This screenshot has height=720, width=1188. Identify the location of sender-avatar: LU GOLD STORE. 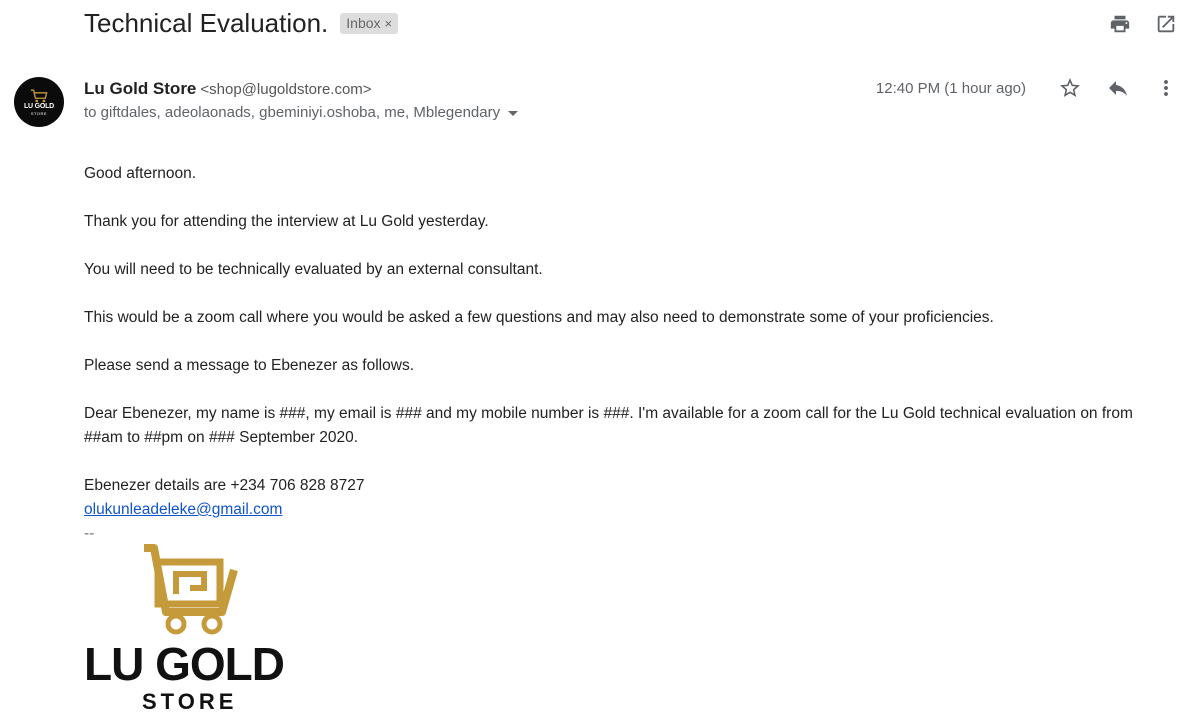
(39, 102).